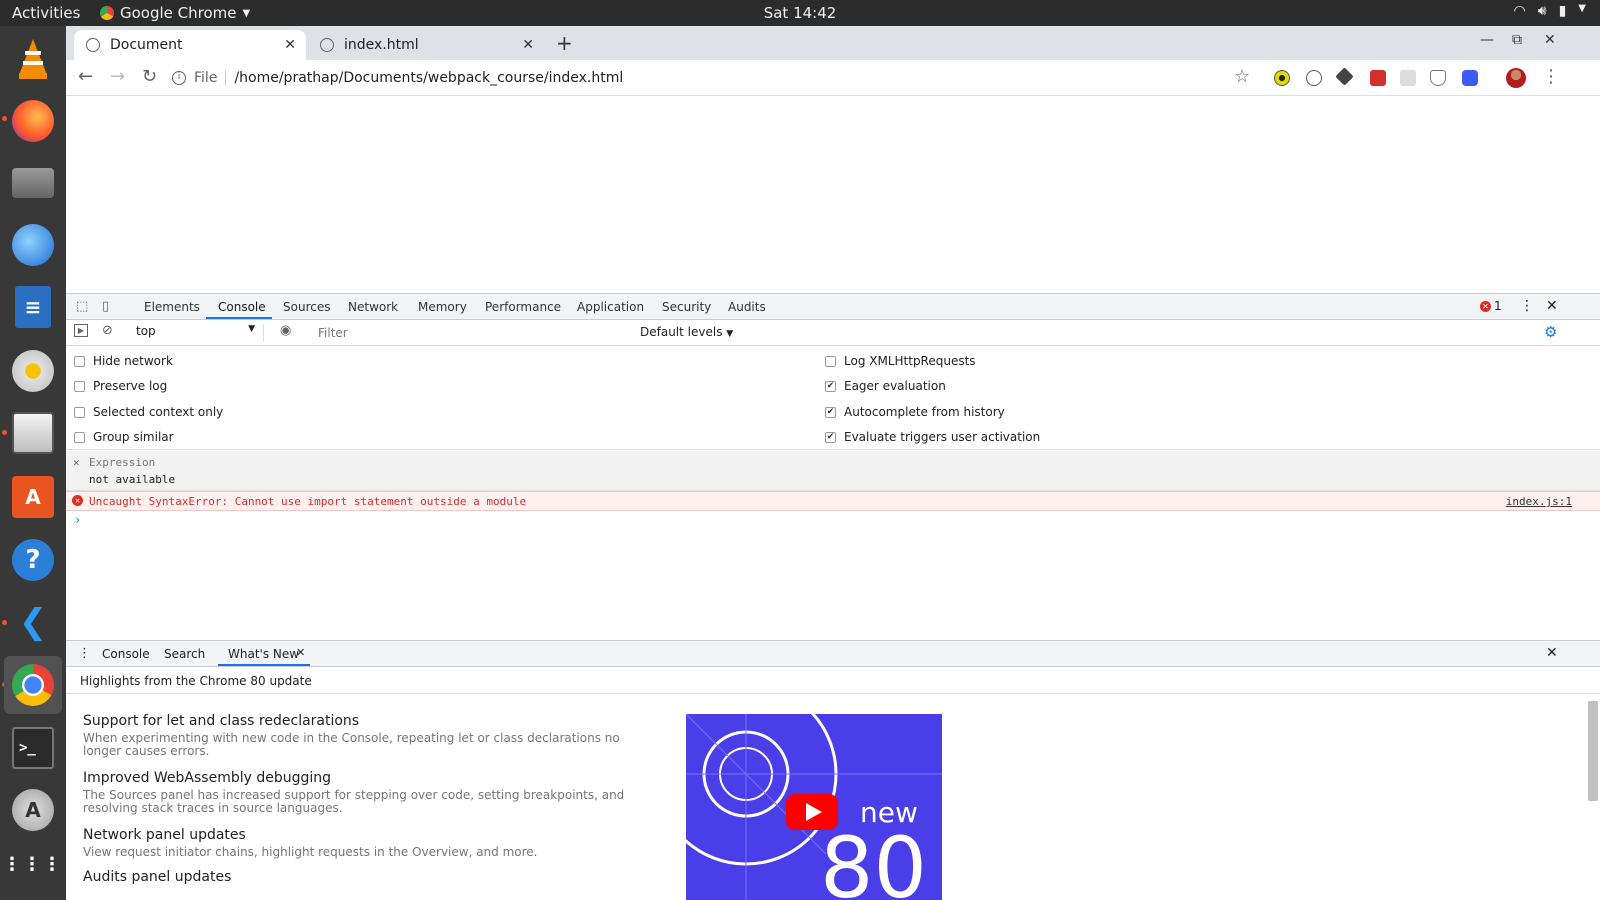 This screenshot has height=900, width=1600. What do you see at coordinates (373, 307) in the screenshot?
I see `tab-network: Network` at bounding box center [373, 307].